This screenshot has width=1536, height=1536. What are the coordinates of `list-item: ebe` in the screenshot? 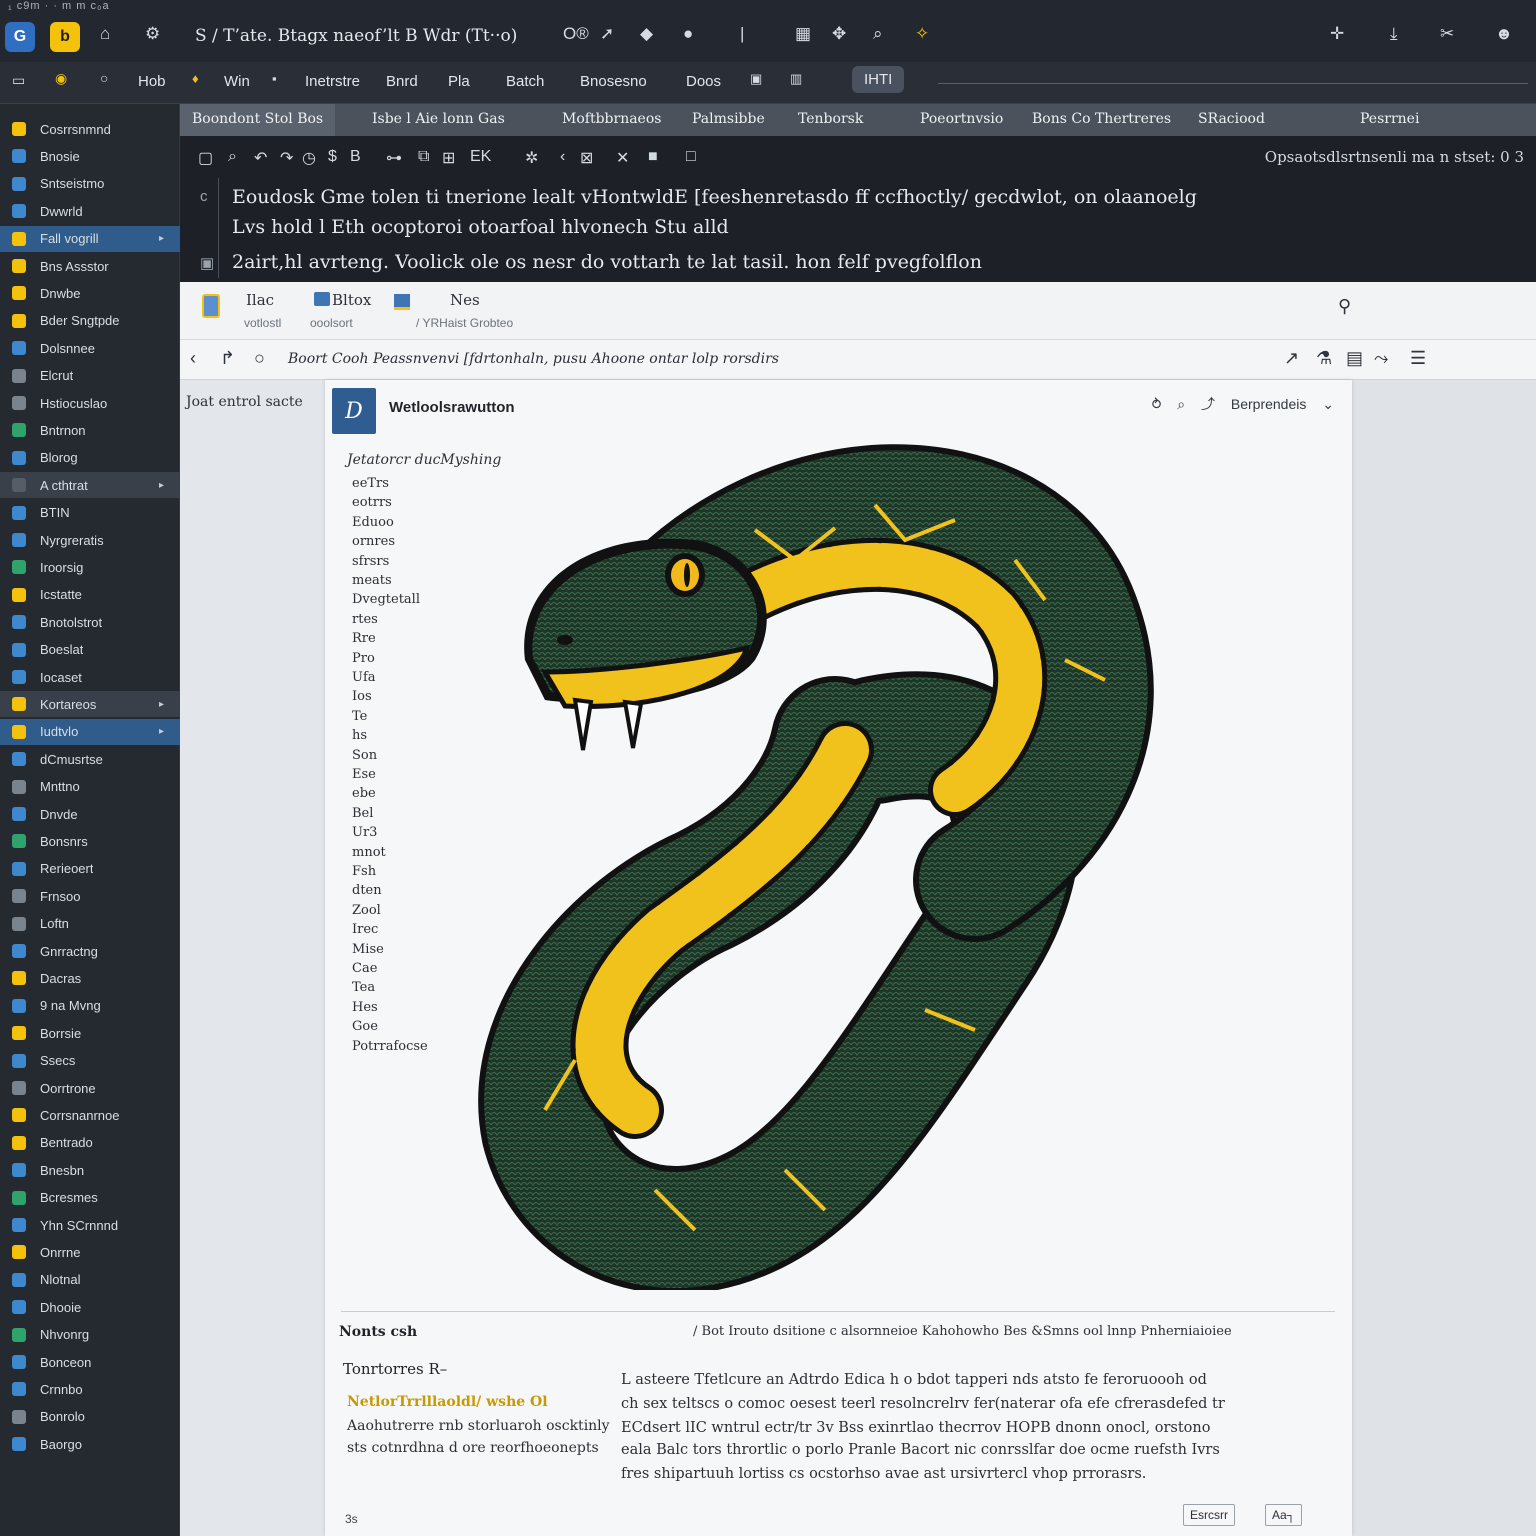 It's located at (364, 793).